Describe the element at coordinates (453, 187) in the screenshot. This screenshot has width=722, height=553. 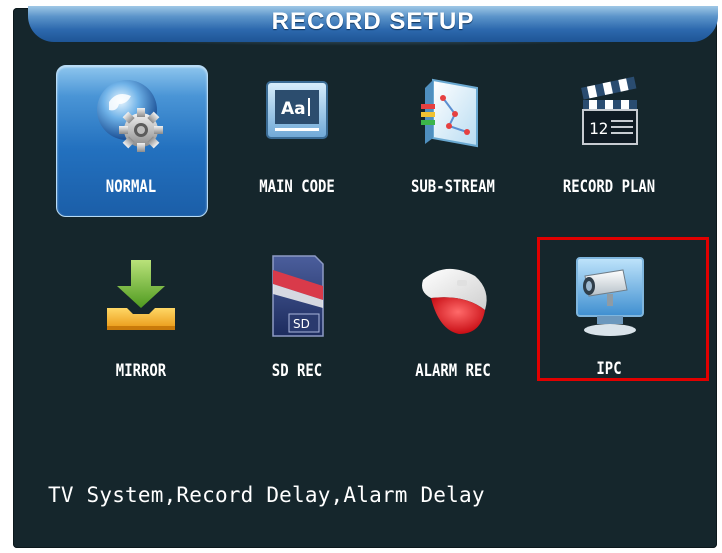
I see `menu-item-label: SUB-STREAM` at that location.